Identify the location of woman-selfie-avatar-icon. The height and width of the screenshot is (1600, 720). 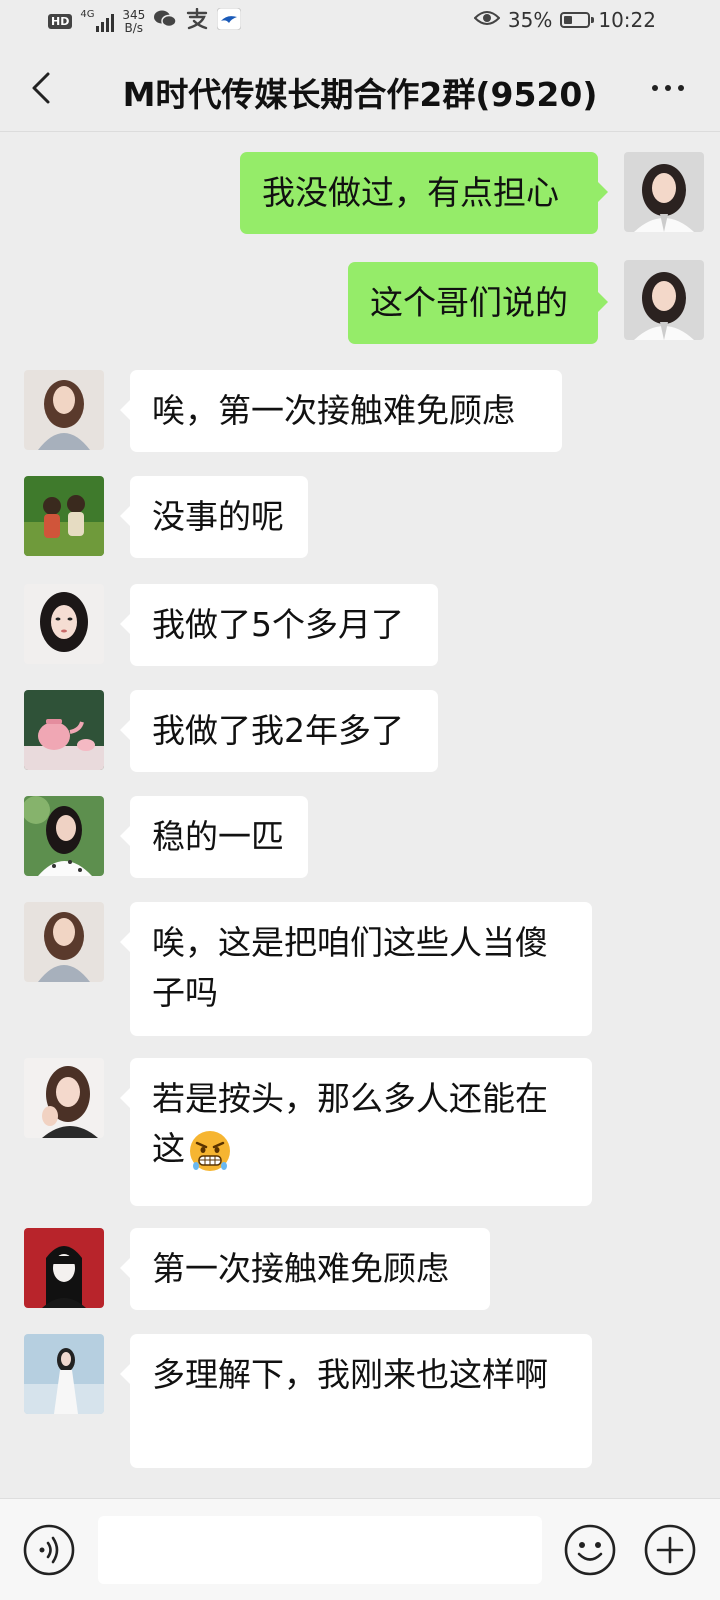
(64, 624).